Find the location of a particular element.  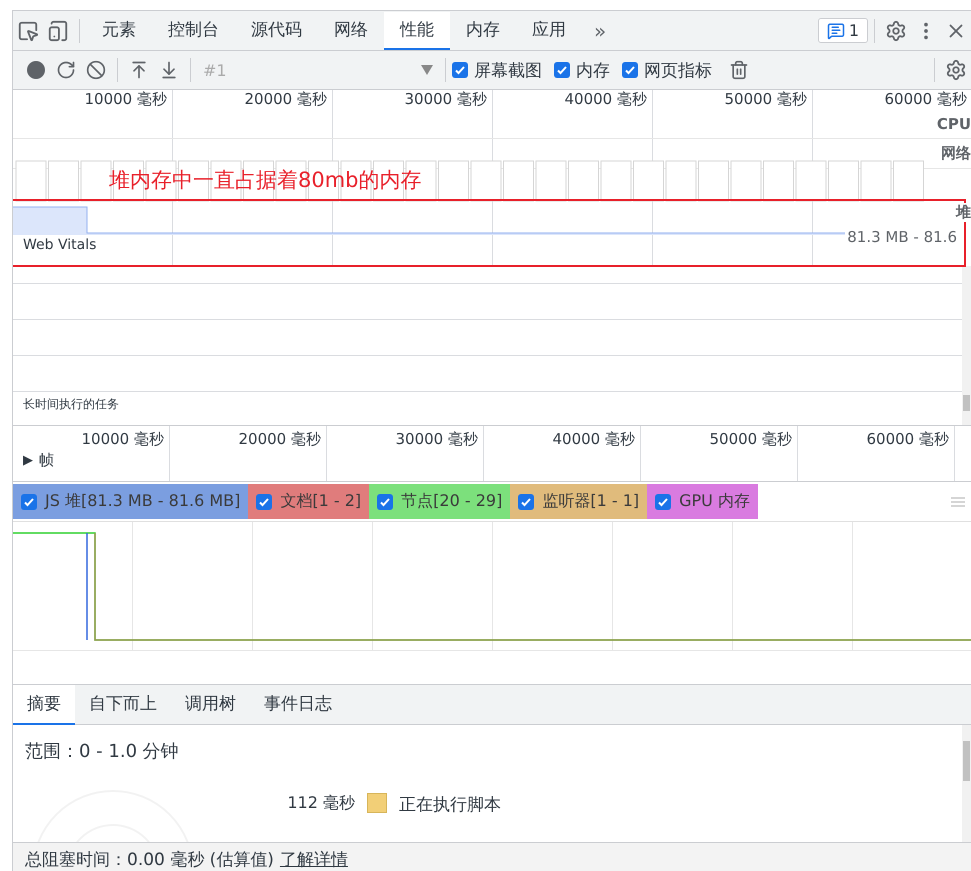

panel-tab: 元素 is located at coordinates (119, 31).